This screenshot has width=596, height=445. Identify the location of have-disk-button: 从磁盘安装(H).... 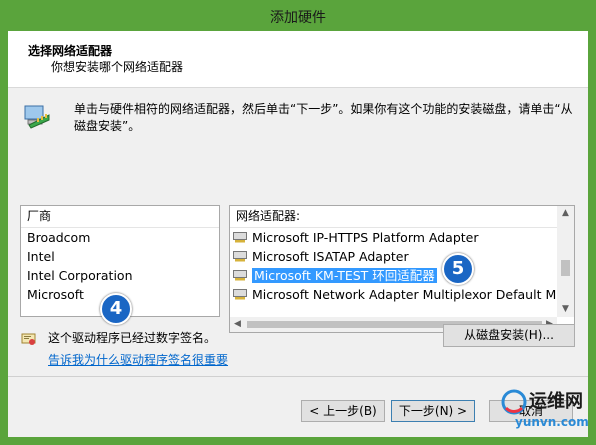
(509, 335).